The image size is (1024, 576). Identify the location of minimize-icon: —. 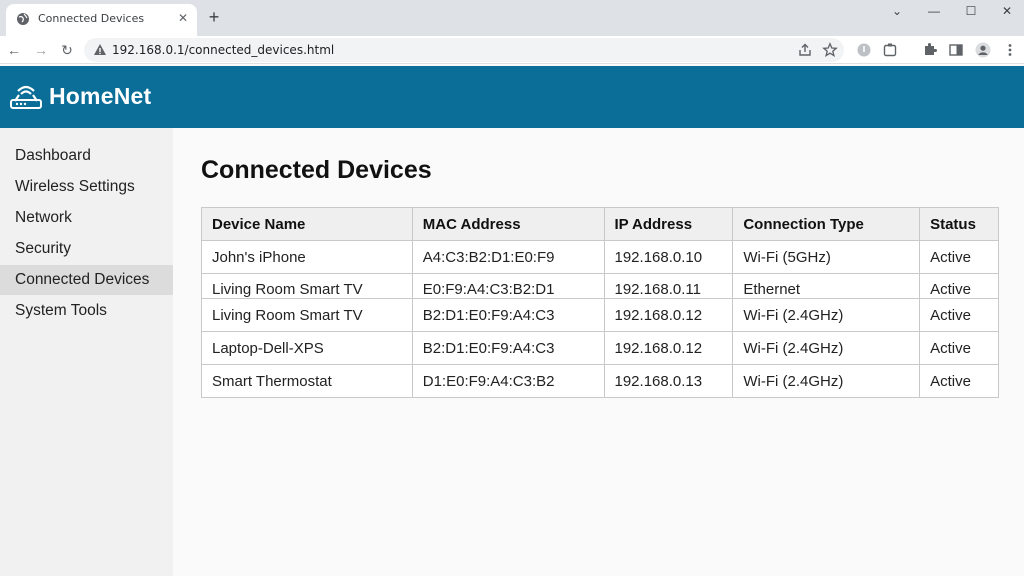
(934, 11).